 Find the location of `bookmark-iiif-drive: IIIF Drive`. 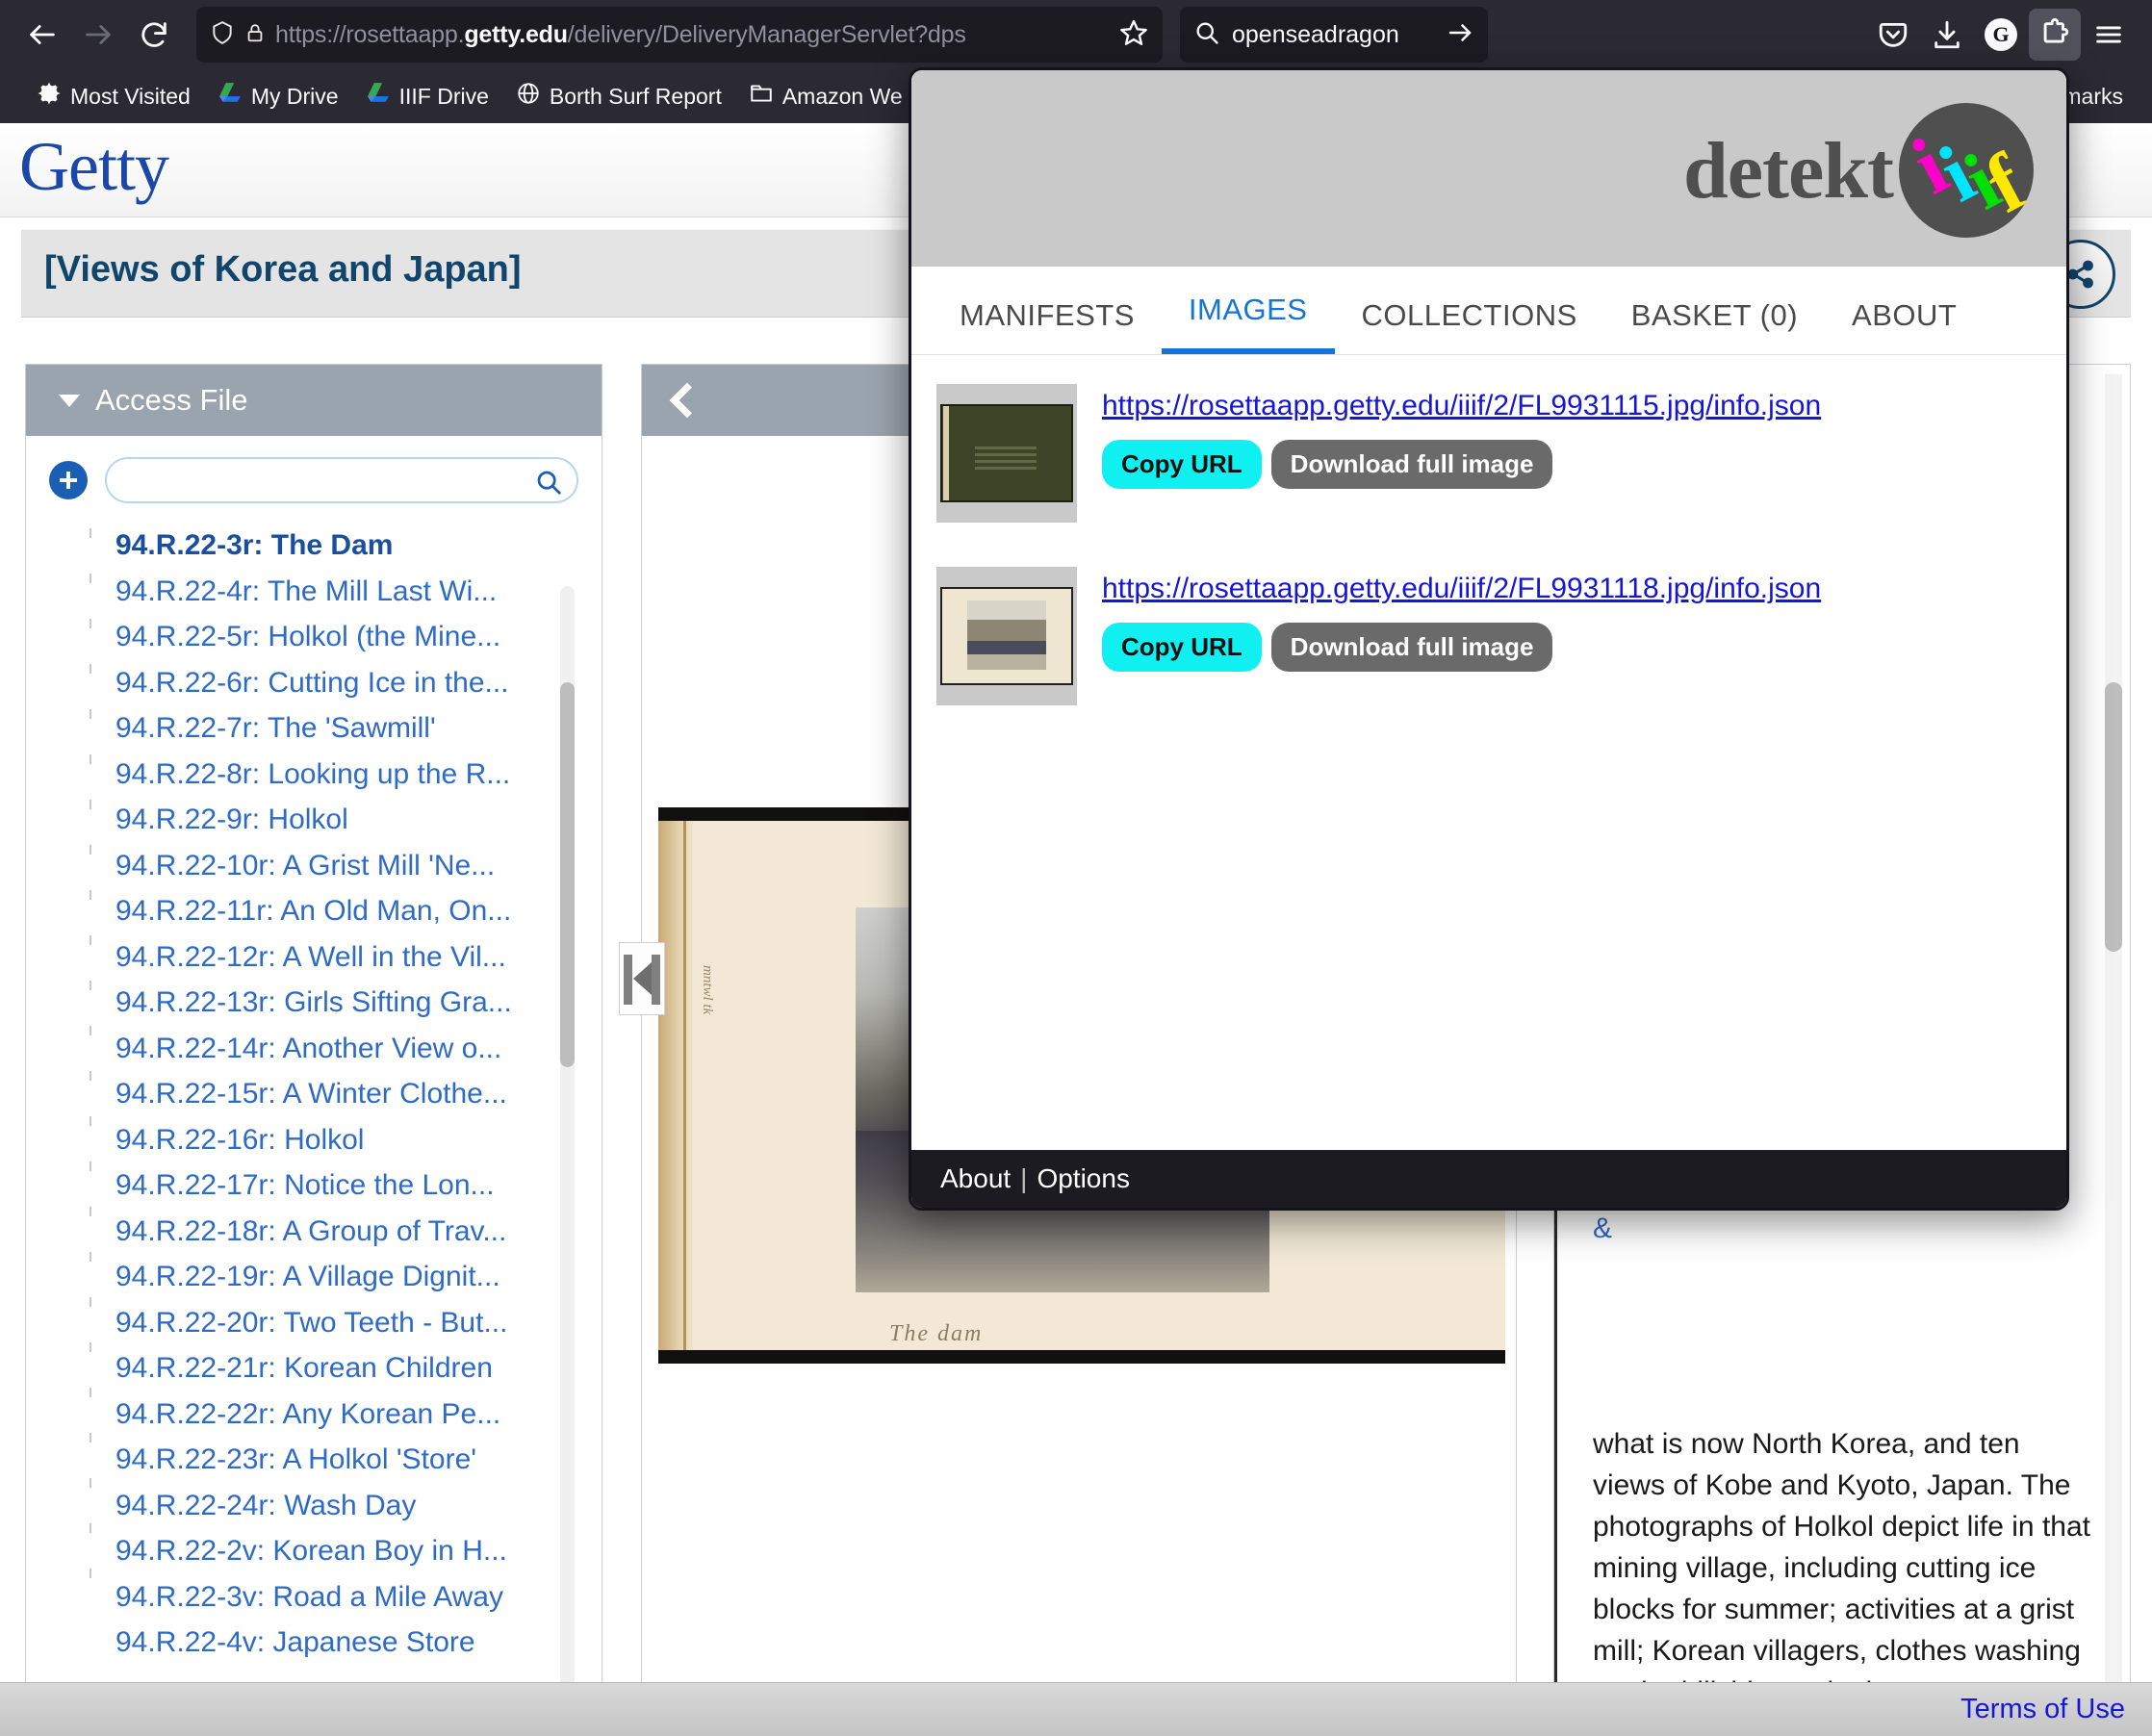

bookmark-iiif-drive: IIIF Drive is located at coordinates (427, 96).